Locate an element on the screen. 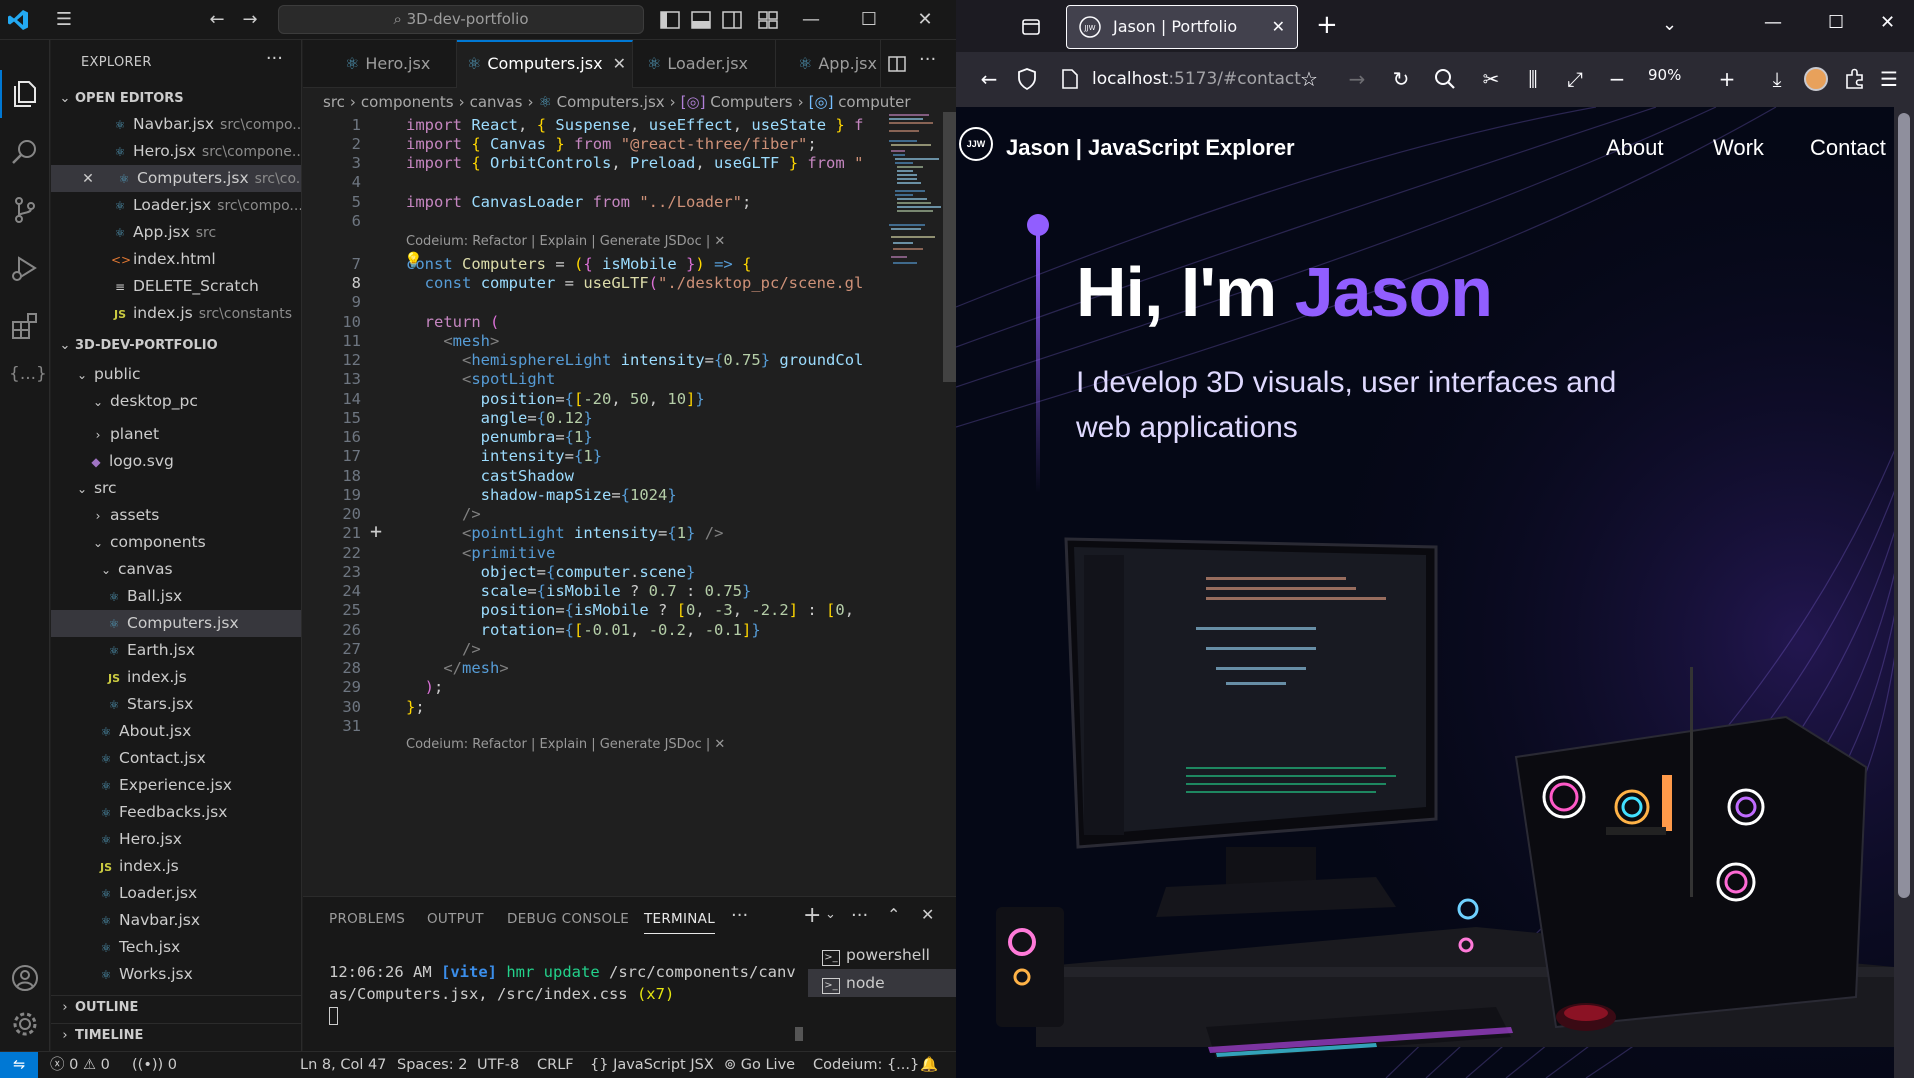 This screenshot has height=1078, width=1914. download-icon: ⤓ is located at coordinates (1777, 79).